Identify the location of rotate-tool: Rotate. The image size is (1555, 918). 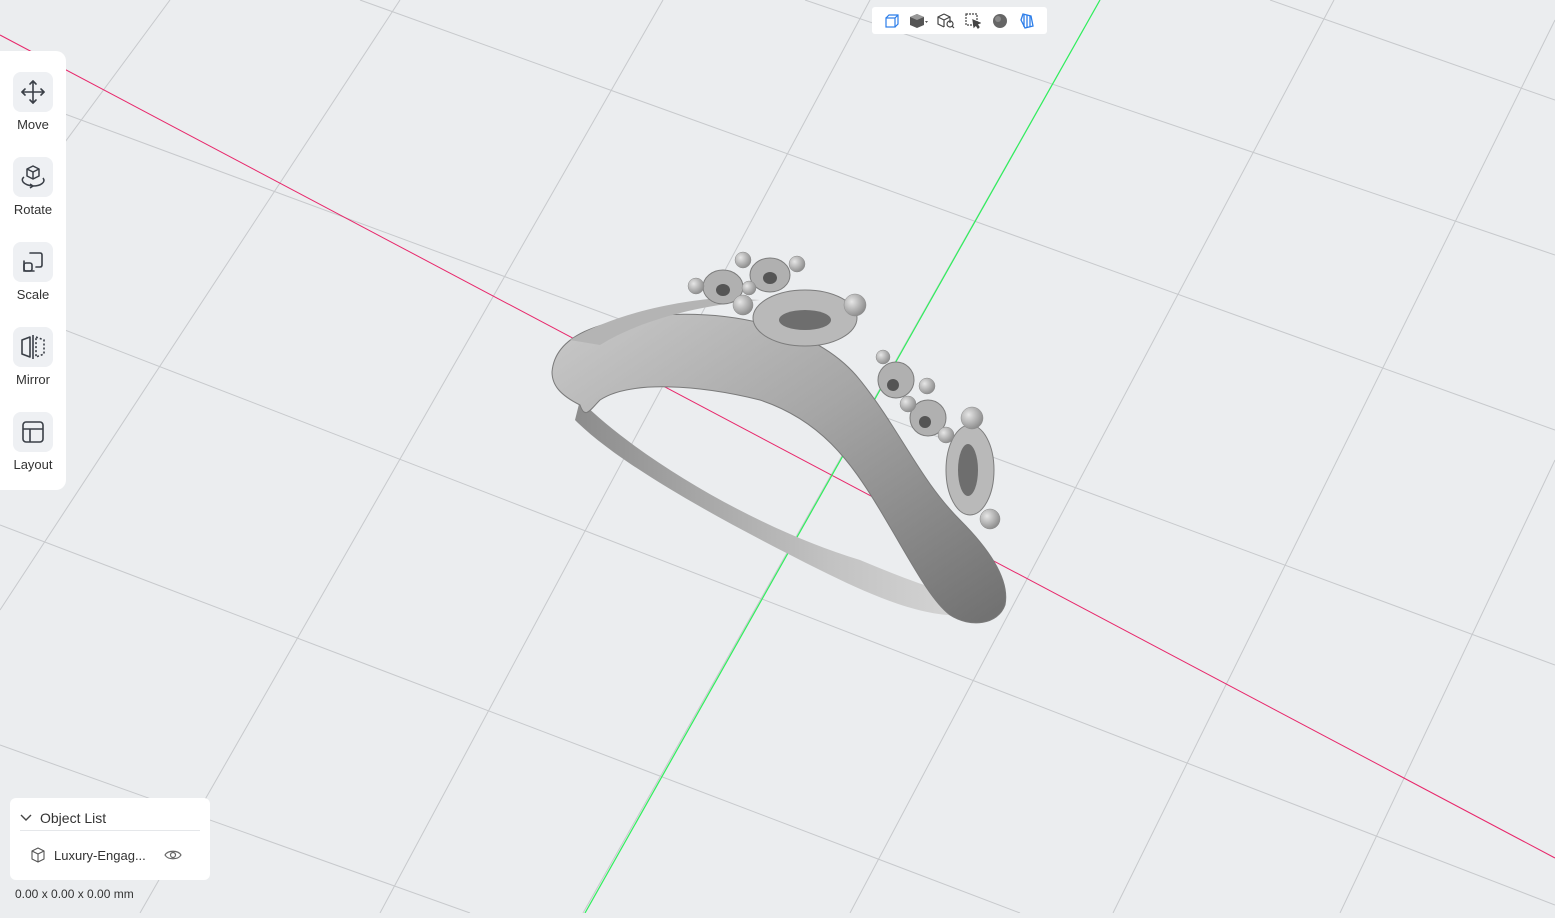
(33, 193).